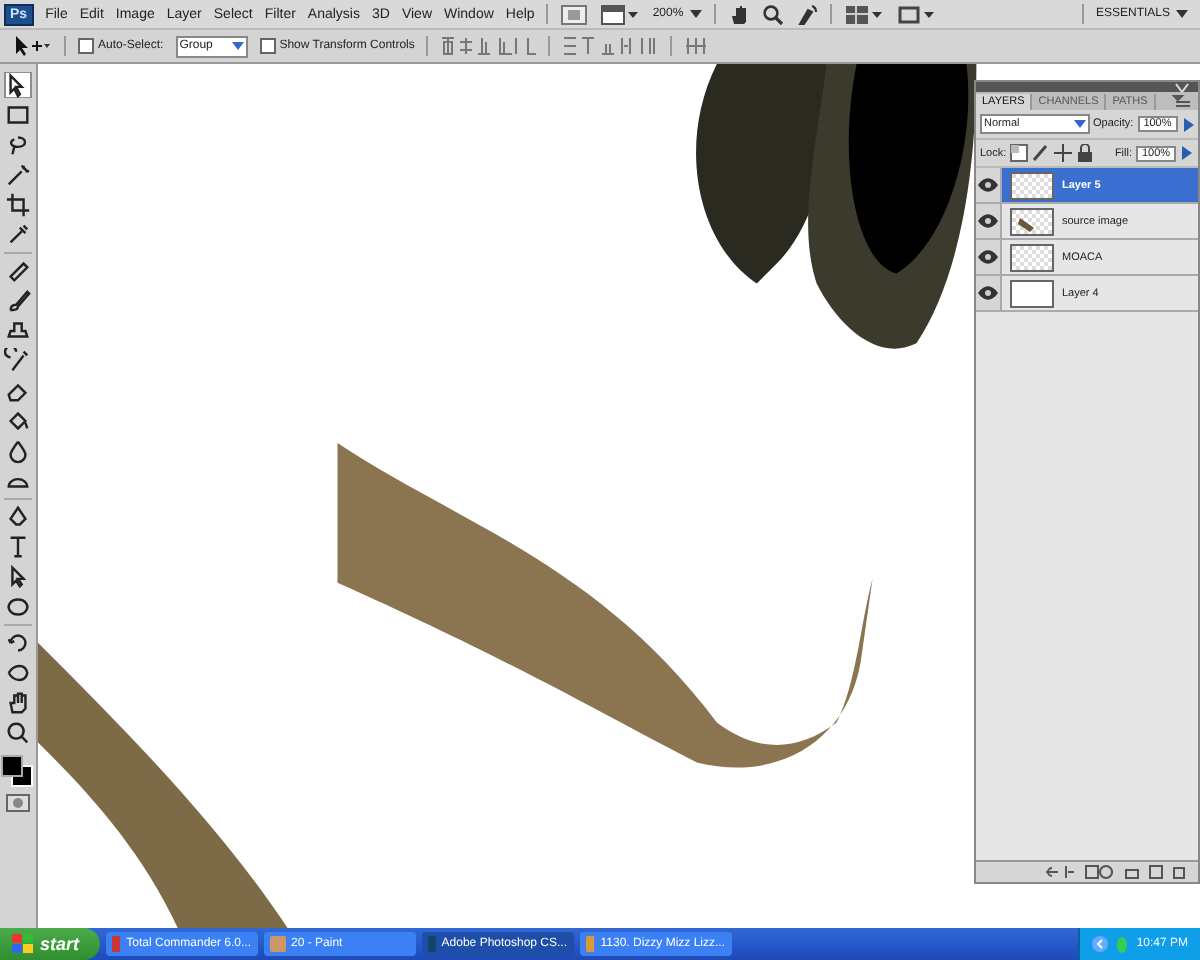 The image size is (1200, 960). Describe the element at coordinates (1032, 293) in the screenshot. I see `blank-thumbnail` at that location.